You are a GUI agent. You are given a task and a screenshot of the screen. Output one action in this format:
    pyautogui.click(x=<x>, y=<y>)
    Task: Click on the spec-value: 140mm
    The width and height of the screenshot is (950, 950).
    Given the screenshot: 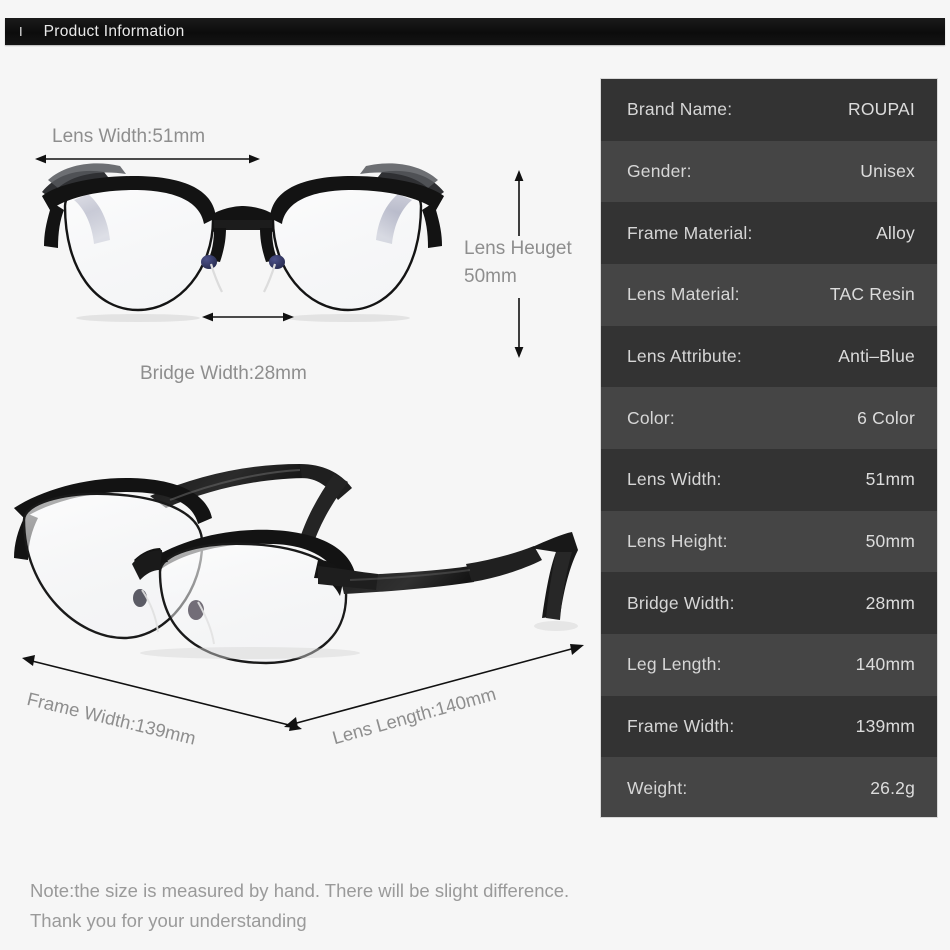 What is the action you would take?
    pyautogui.click(x=885, y=664)
    